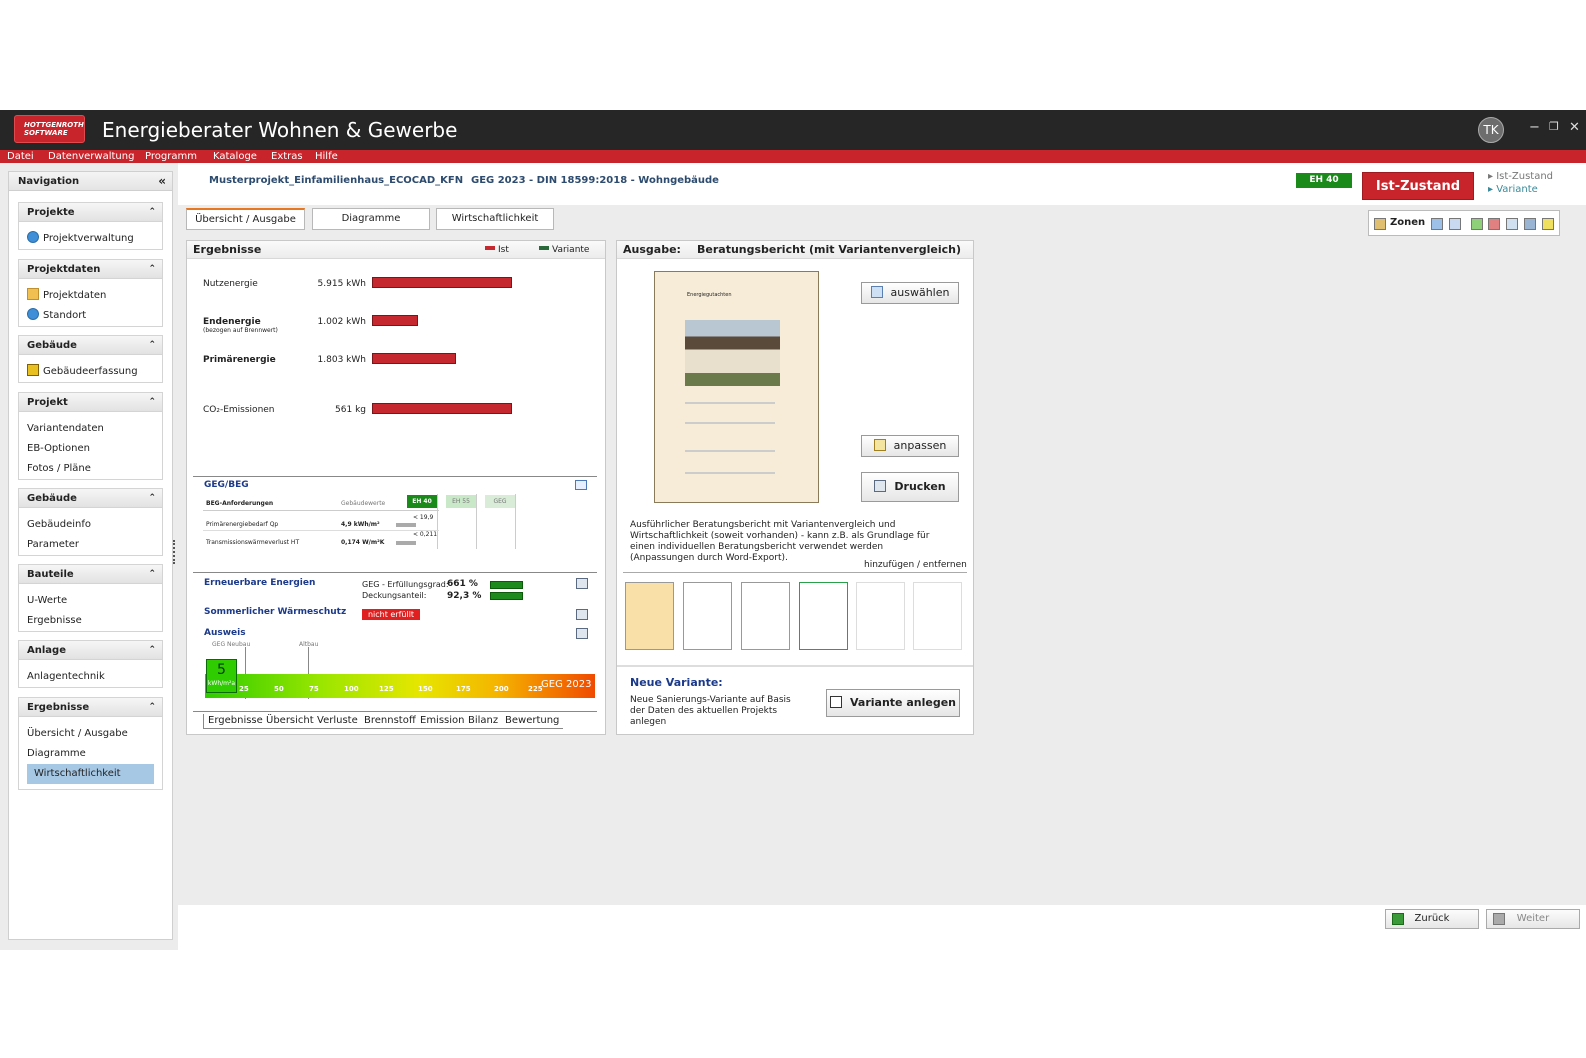 This screenshot has width=1586, height=1058. Describe the element at coordinates (90, 677) in the screenshot. I see `sidebar-item-anlagentechnik: Anlagentechnik` at that location.